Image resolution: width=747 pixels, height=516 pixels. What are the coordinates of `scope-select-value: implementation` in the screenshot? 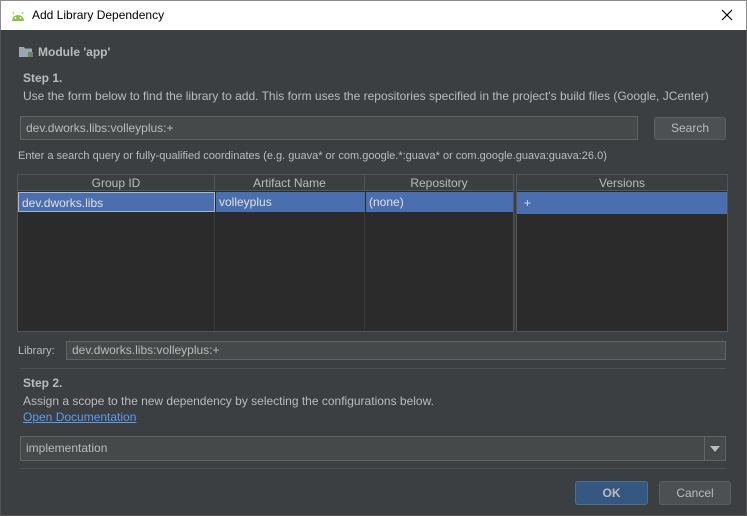 It's located at (67, 448).